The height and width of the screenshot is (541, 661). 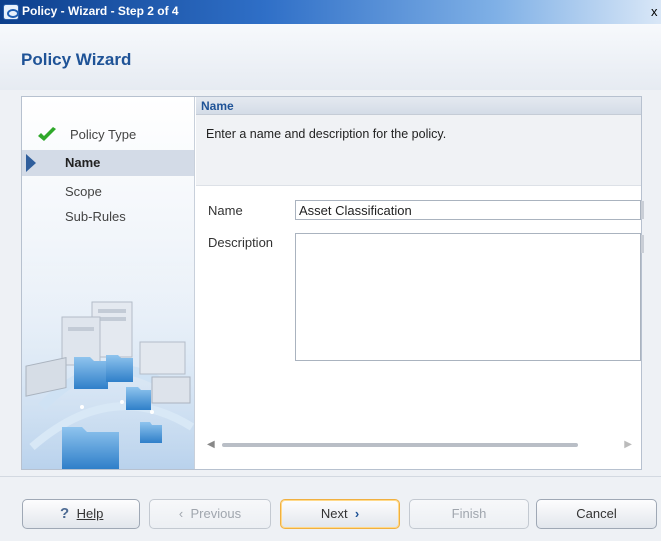 What do you see at coordinates (83, 191) in the screenshot?
I see `step-label: Scope` at bounding box center [83, 191].